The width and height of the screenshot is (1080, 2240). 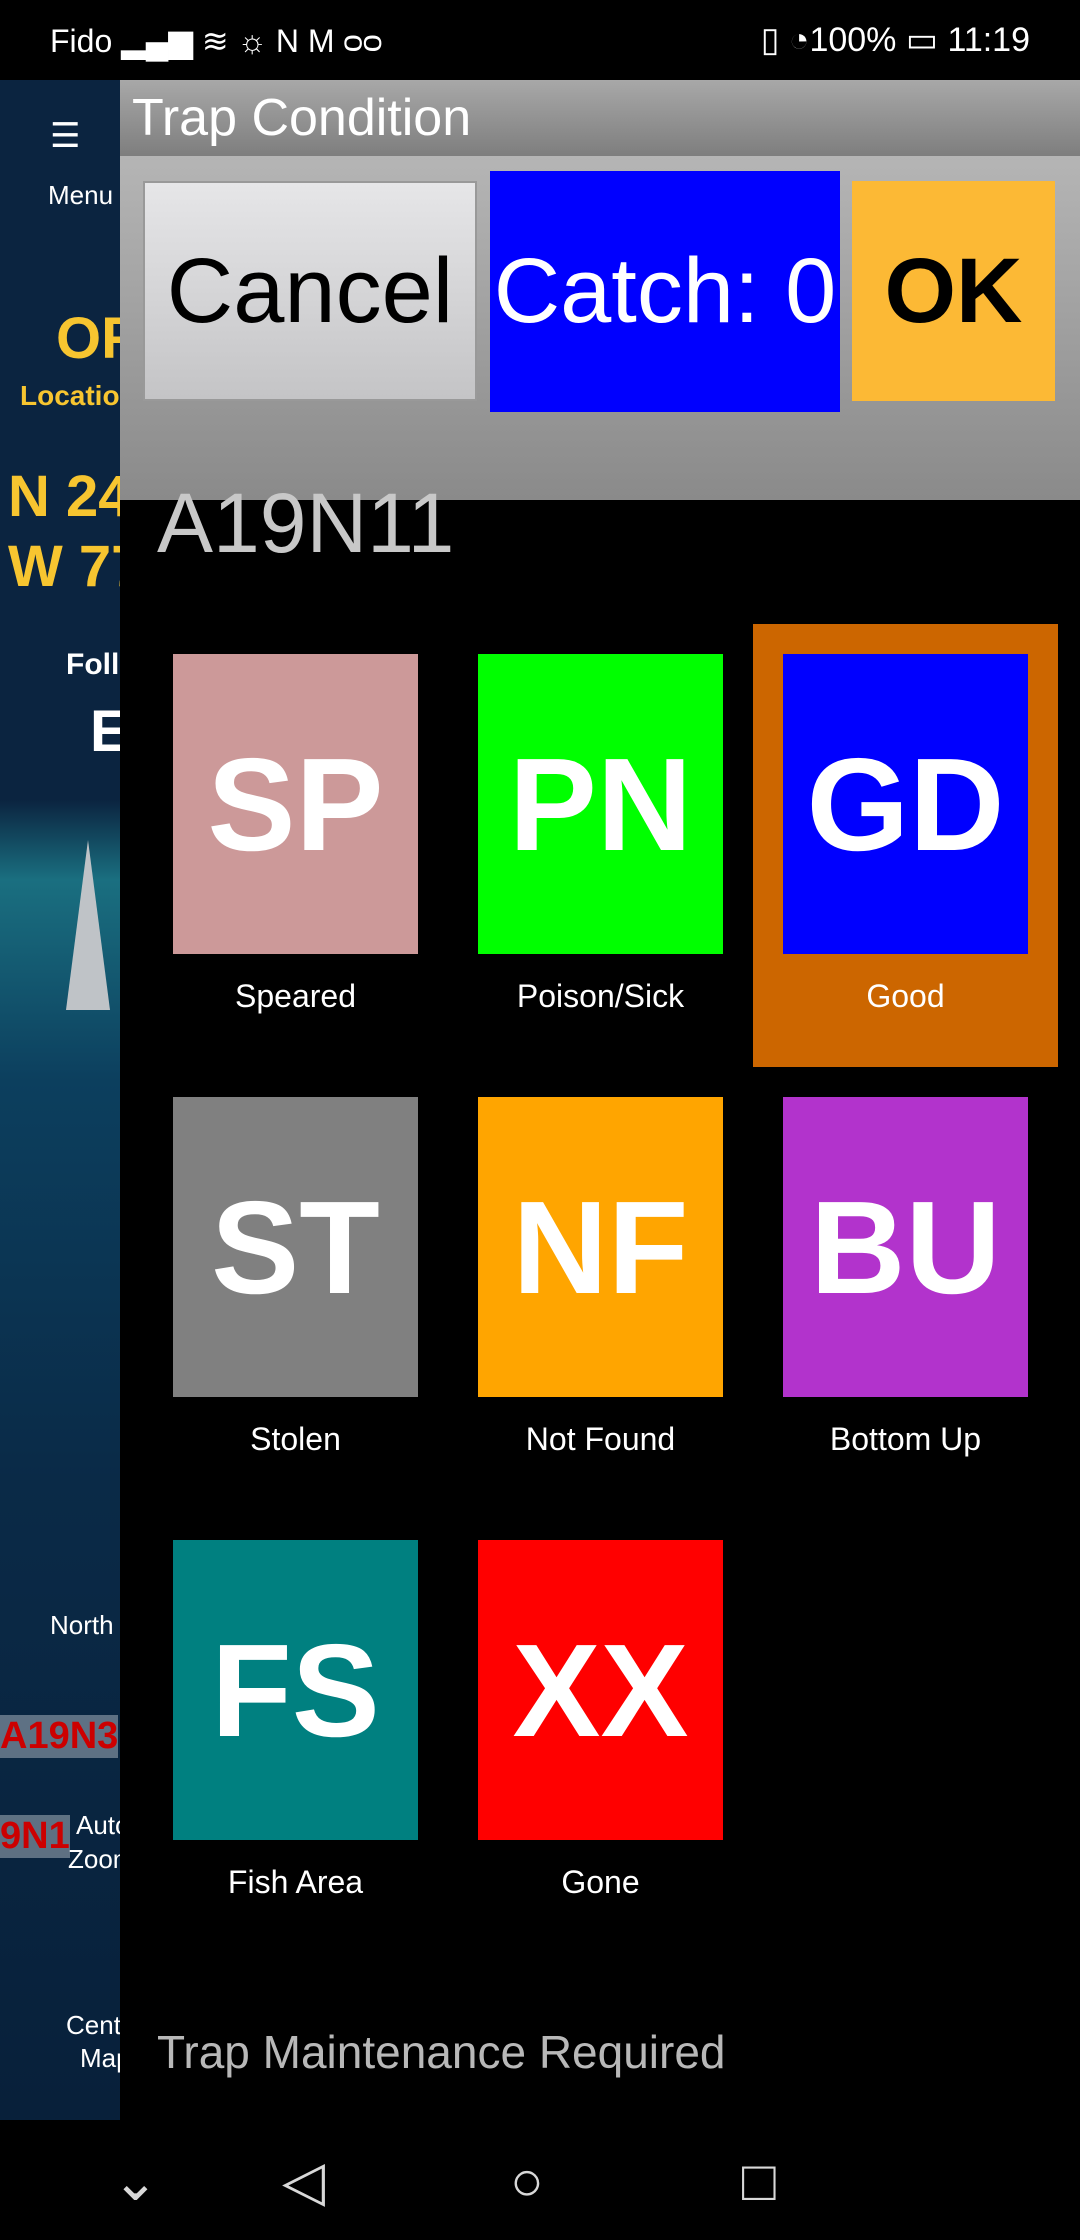 What do you see at coordinates (88, 925) in the screenshot?
I see `position-arrow-icon` at bounding box center [88, 925].